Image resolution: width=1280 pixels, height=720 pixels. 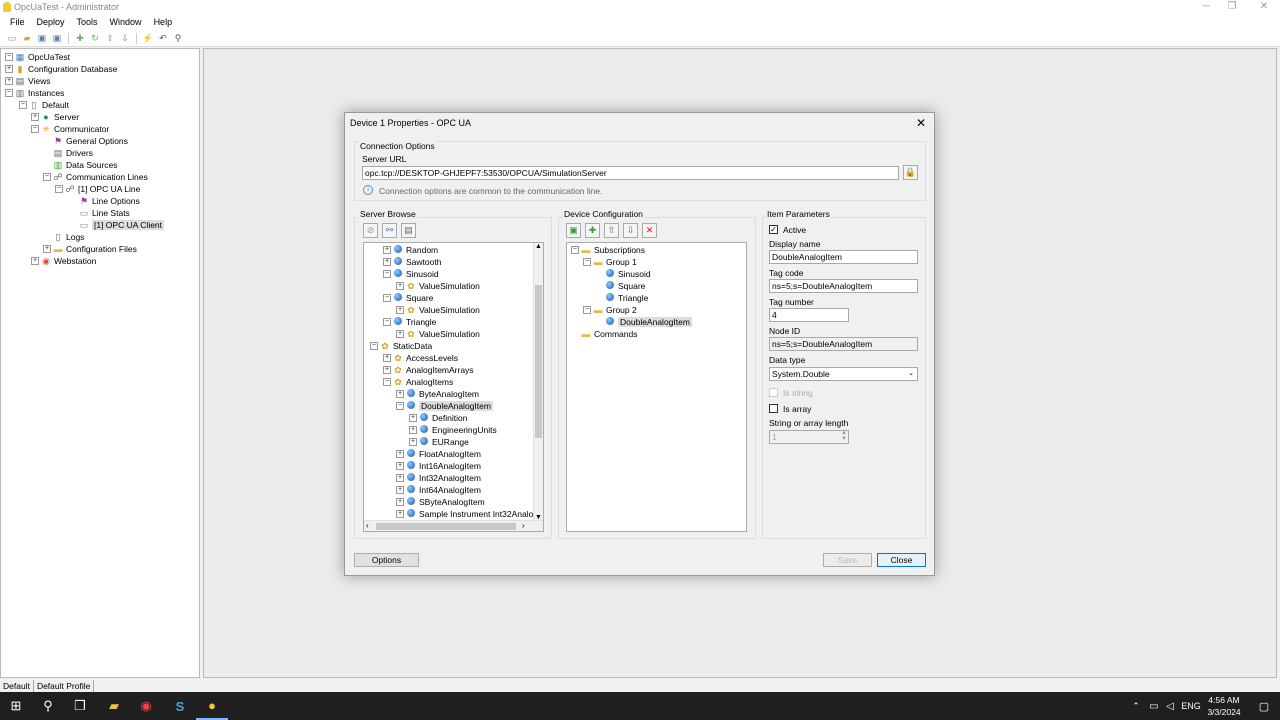 I want to click on tag-code-input: ns=5;s=DoubleAnalogItem, so click(x=843, y=286).